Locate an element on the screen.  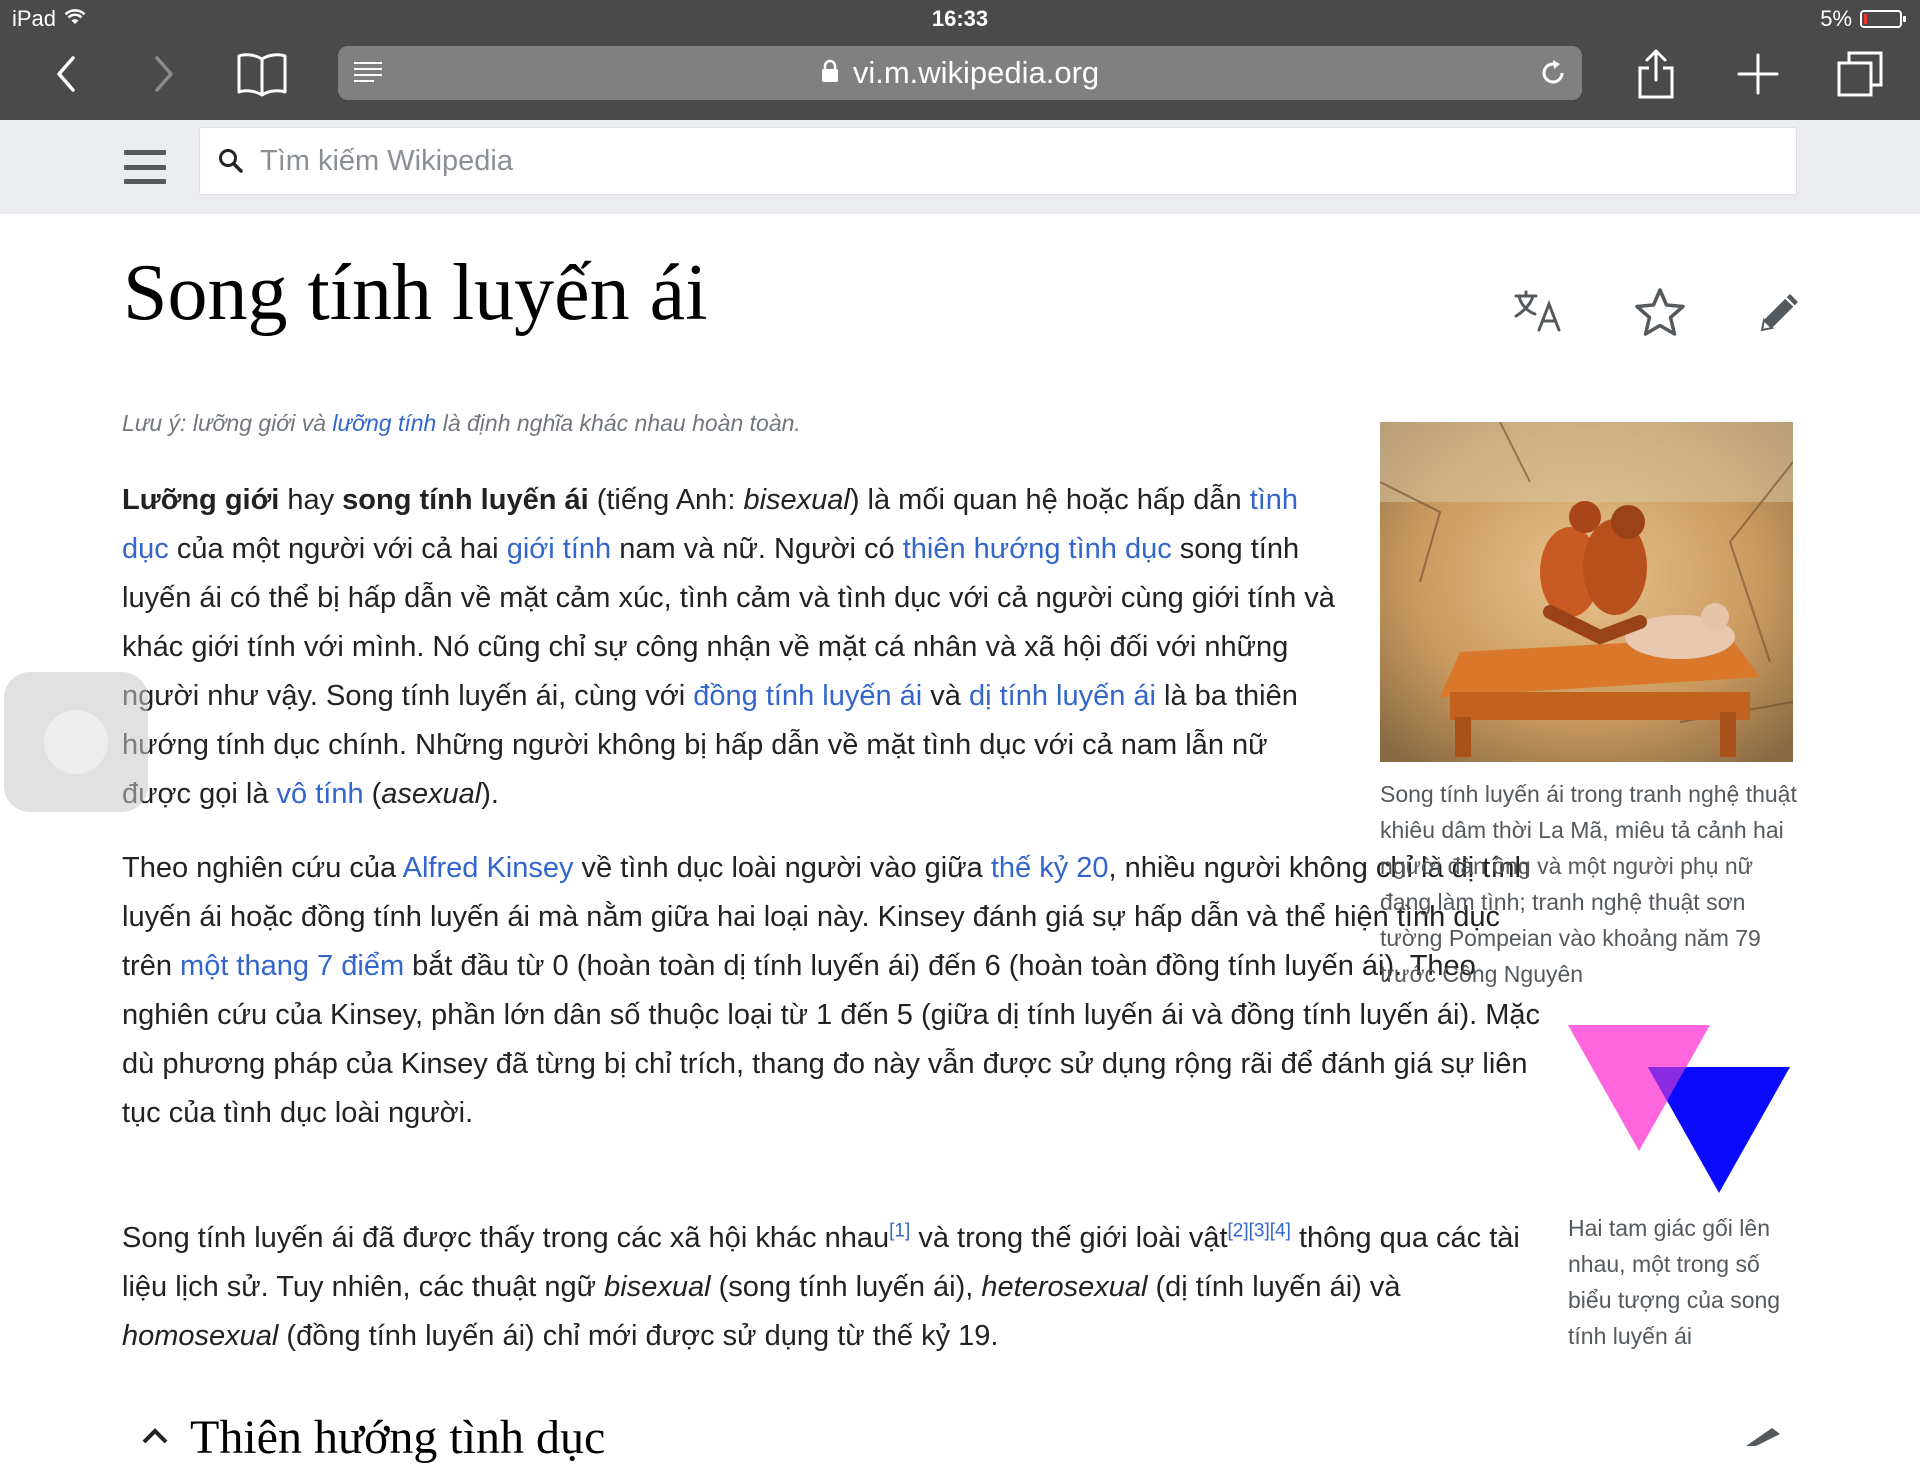
browser-chrome: iPad 16:33 5% vi.m.wikipedia.org is located at coordinates (960, 60).